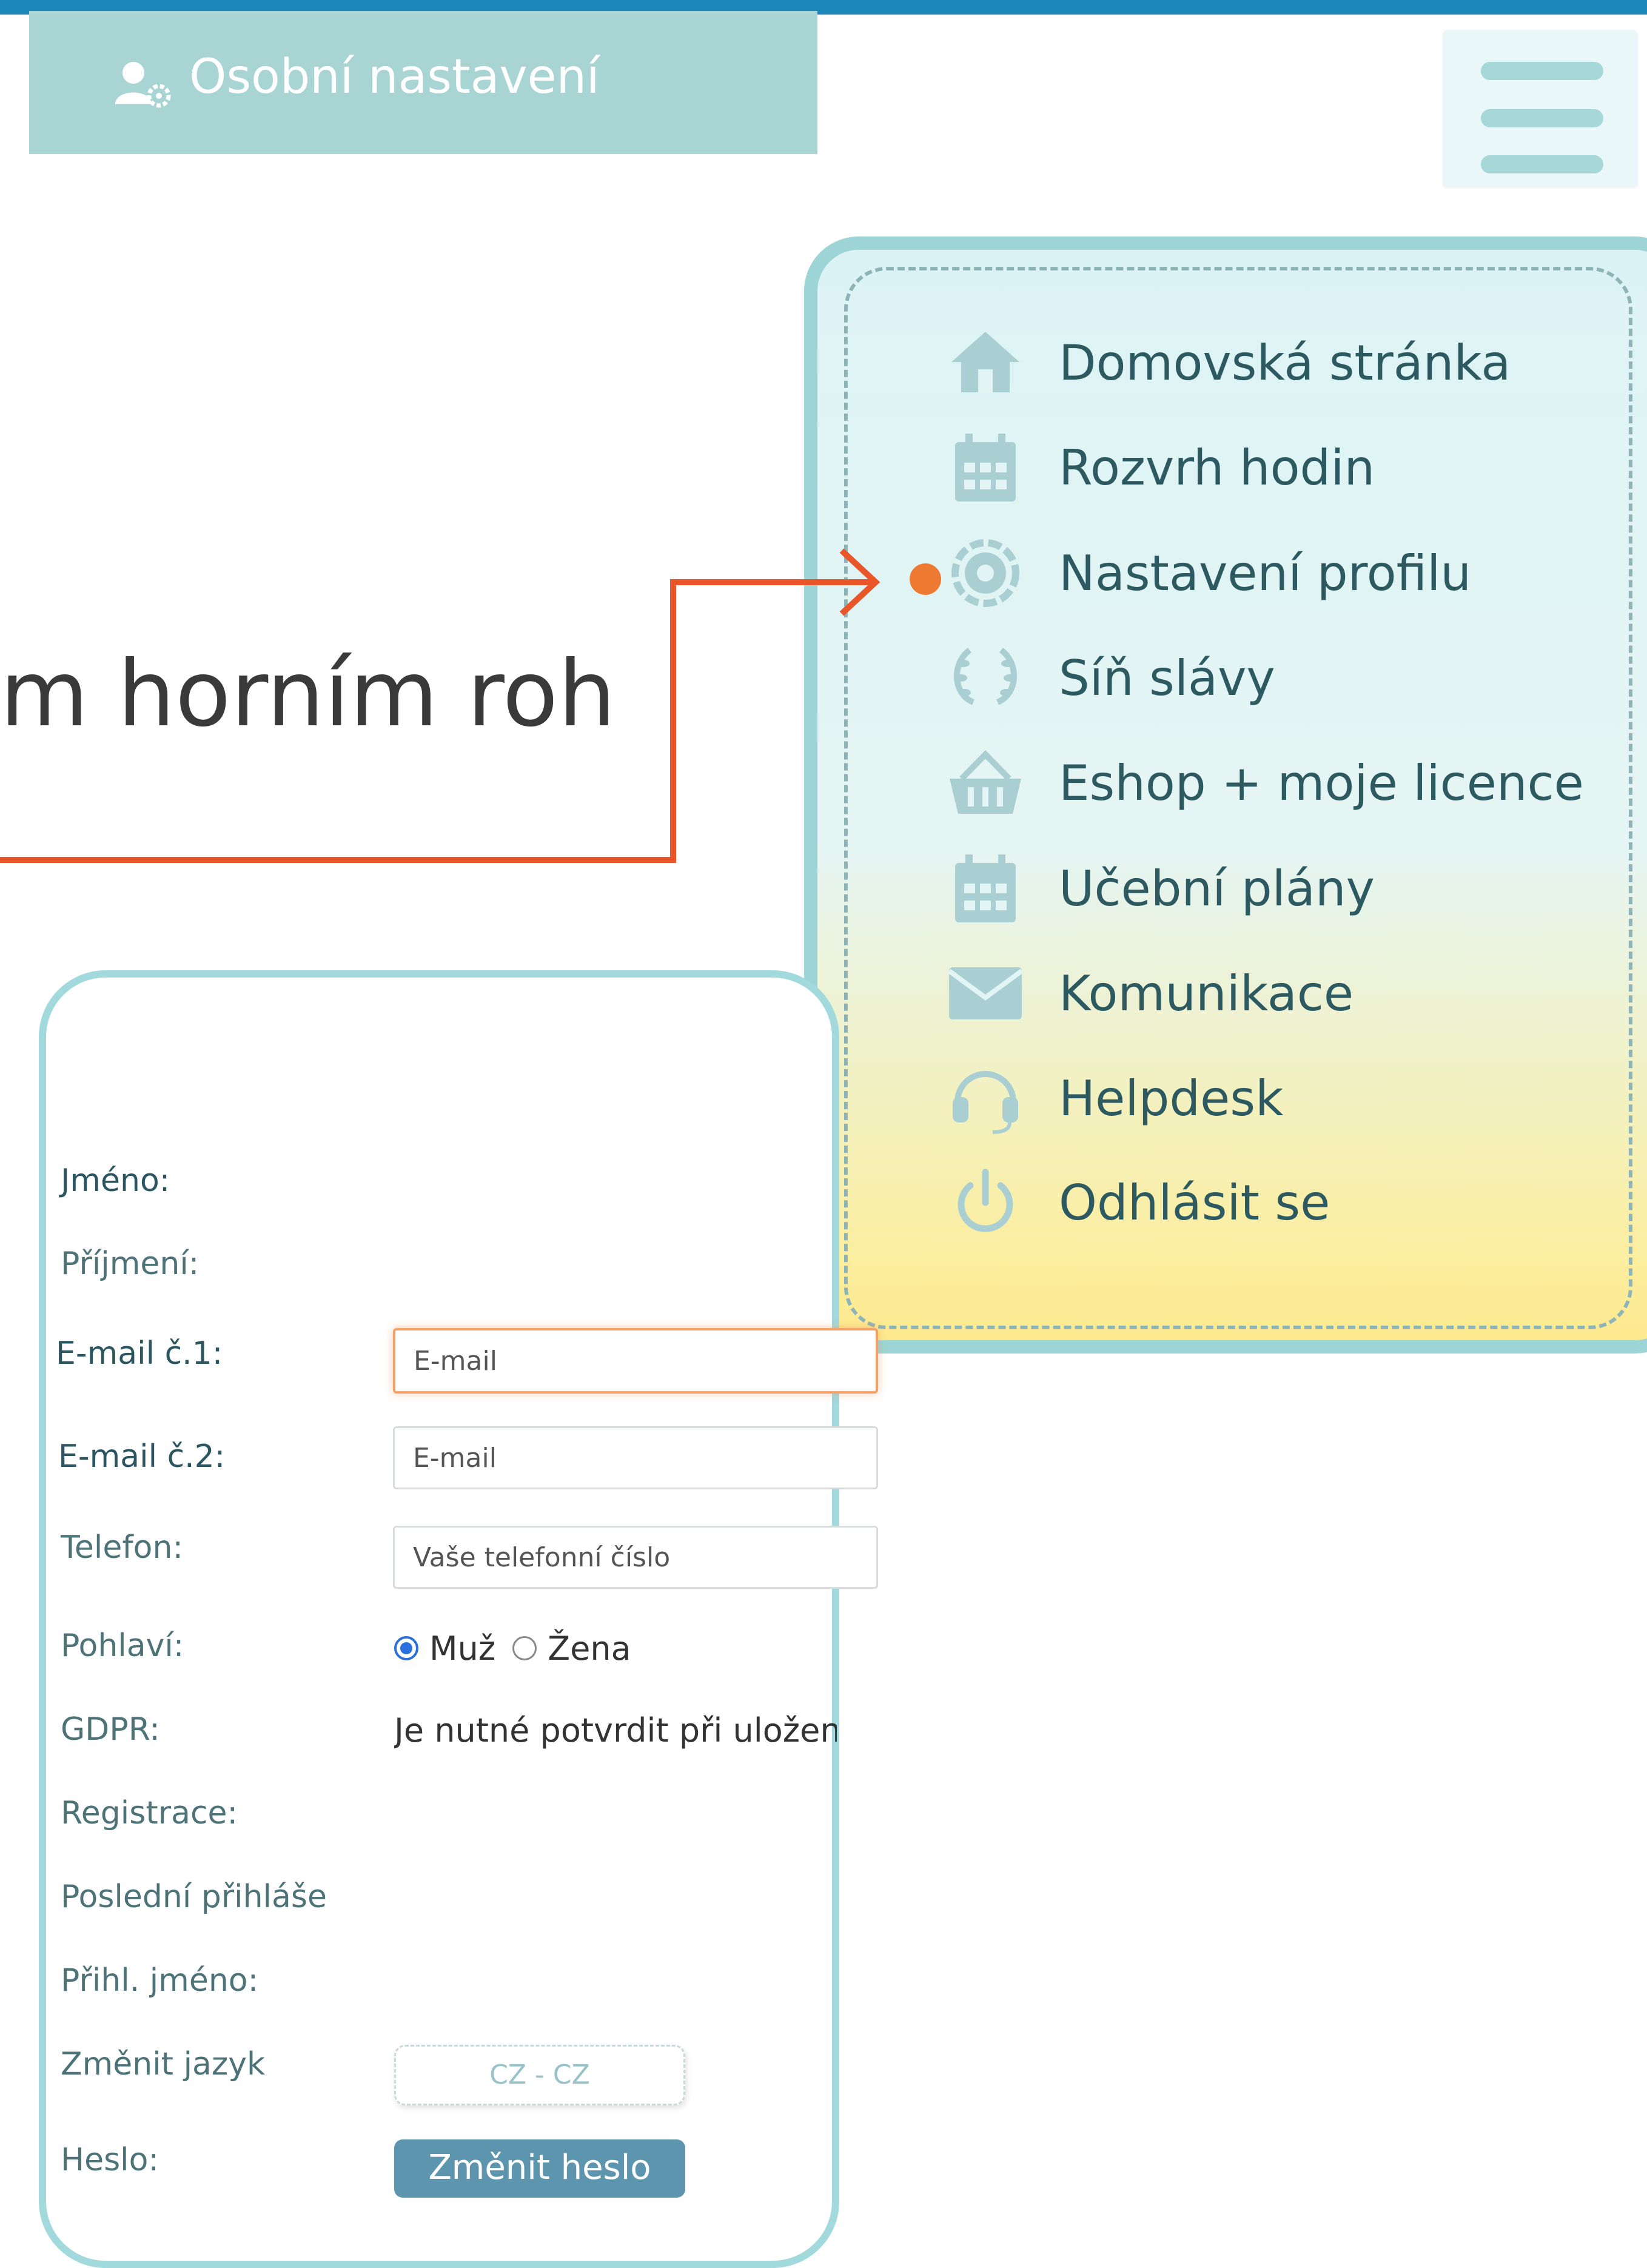 The image size is (1647, 2268). Describe the element at coordinates (110, 2160) in the screenshot. I see `password-label: Heslo:` at that location.